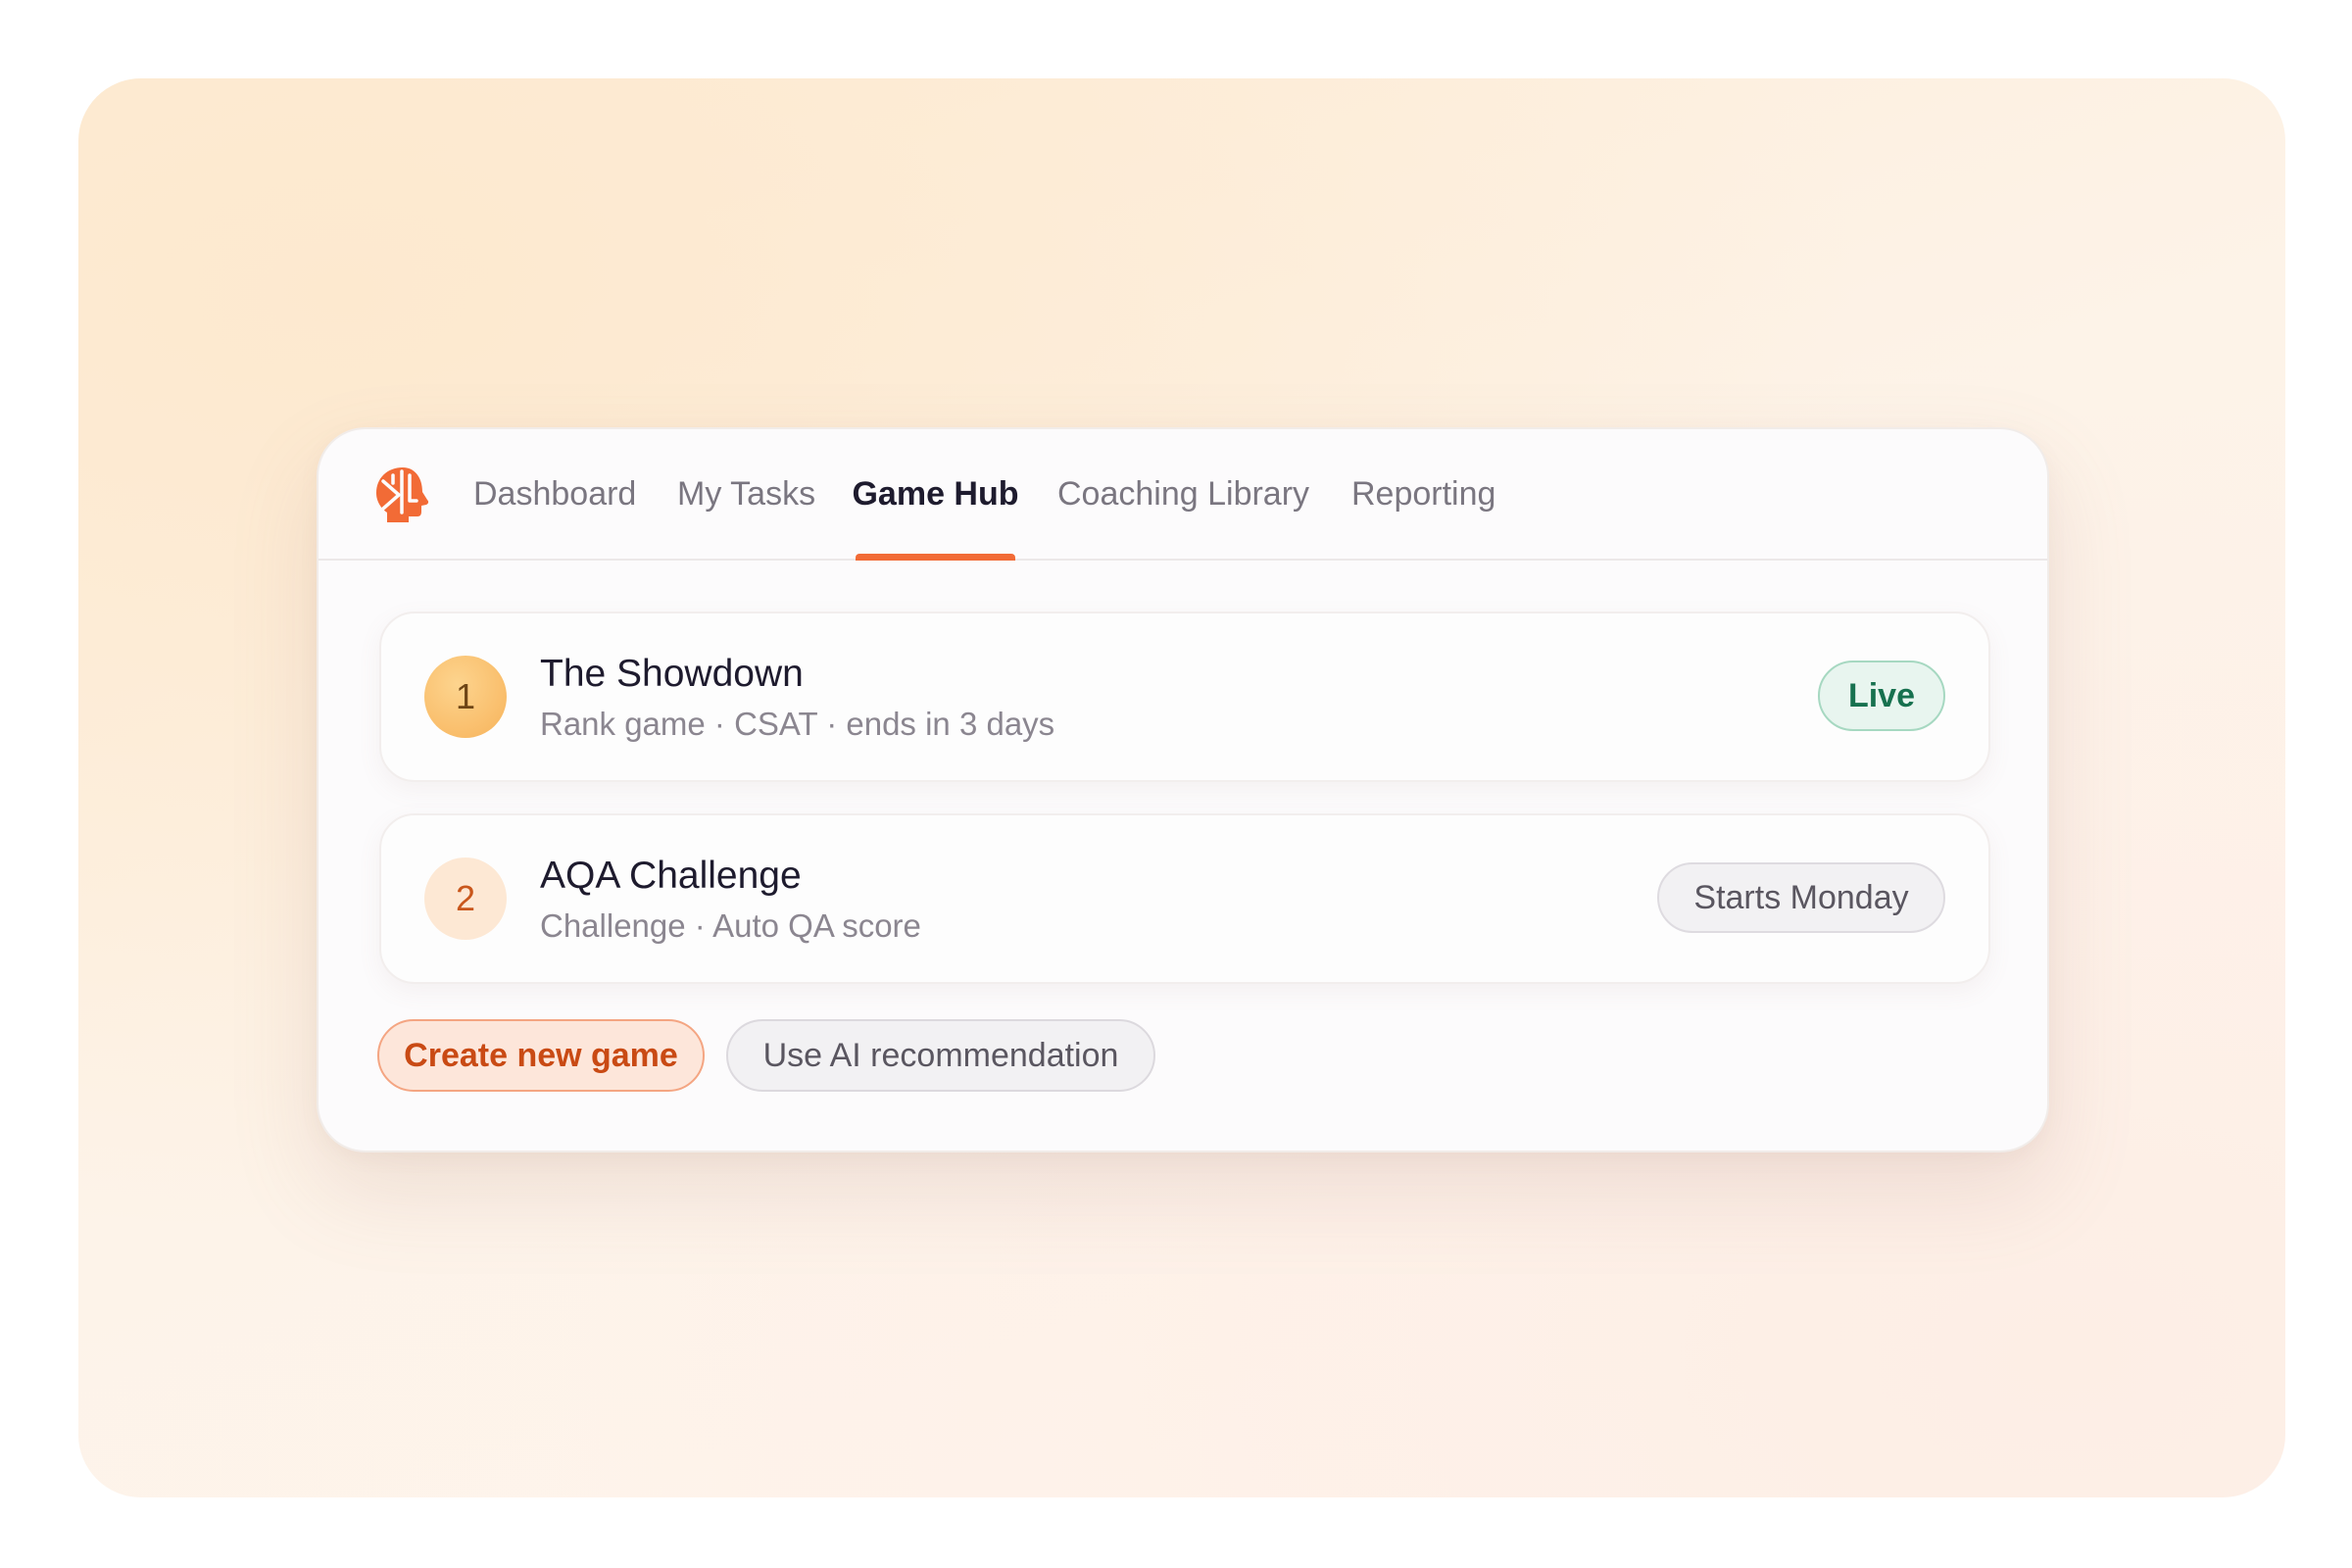 This screenshot has height=1568, width=2352. I want to click on game-title: The Showdown, so click(672, 674).